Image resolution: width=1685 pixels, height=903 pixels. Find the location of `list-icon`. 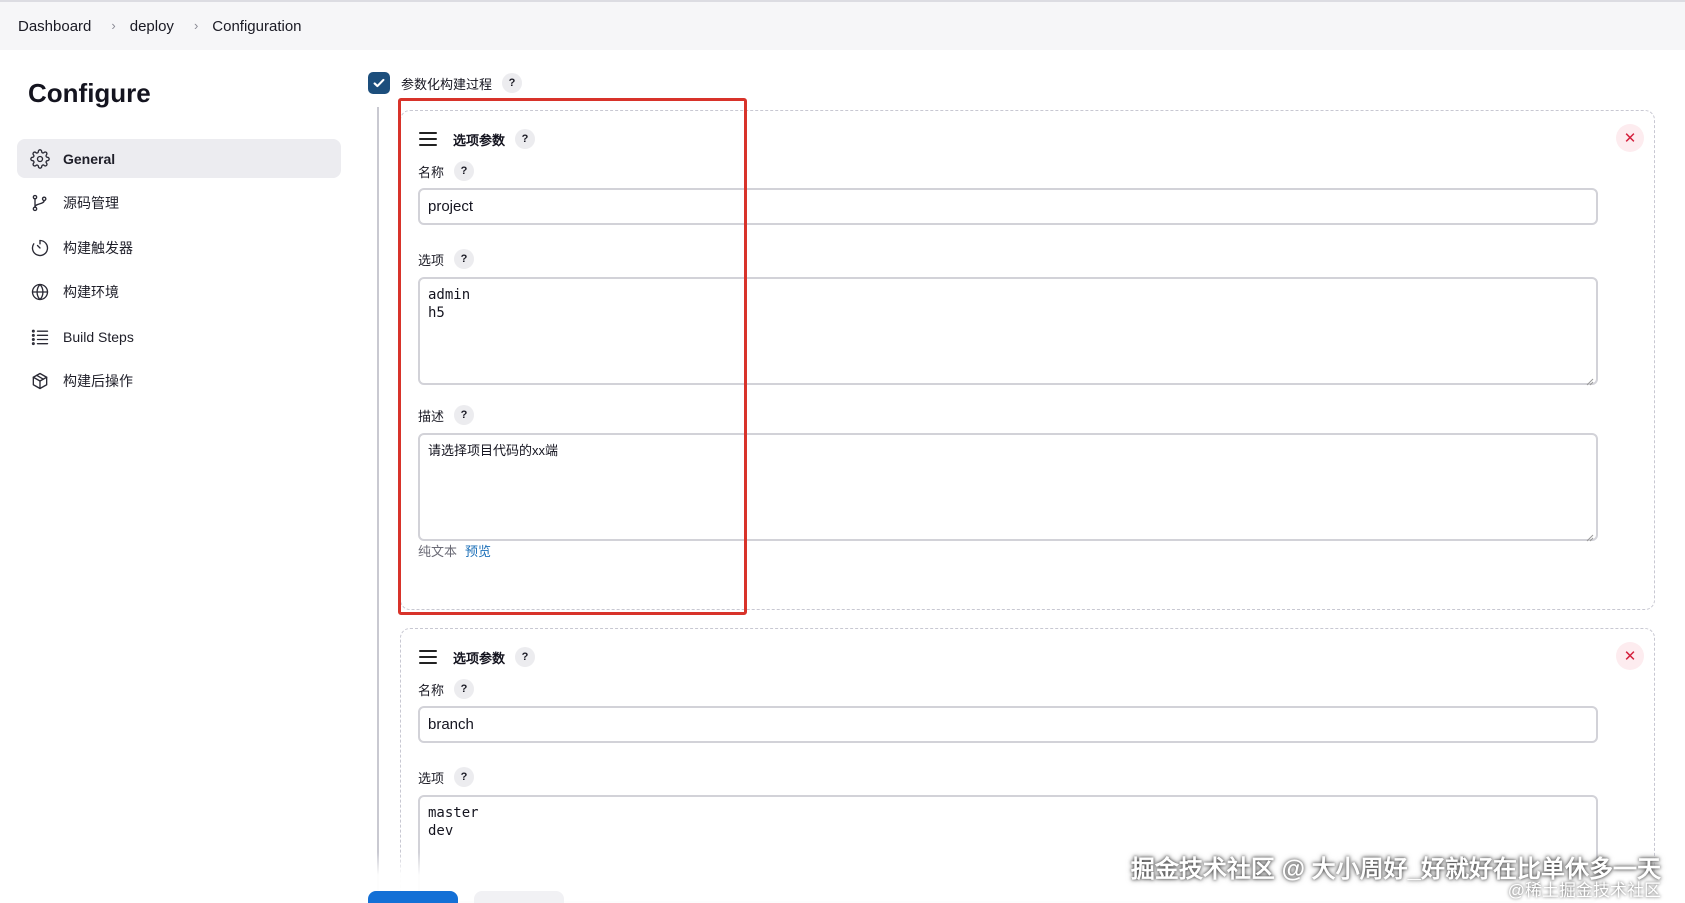

list-icon is located at coordinates (40, 337).